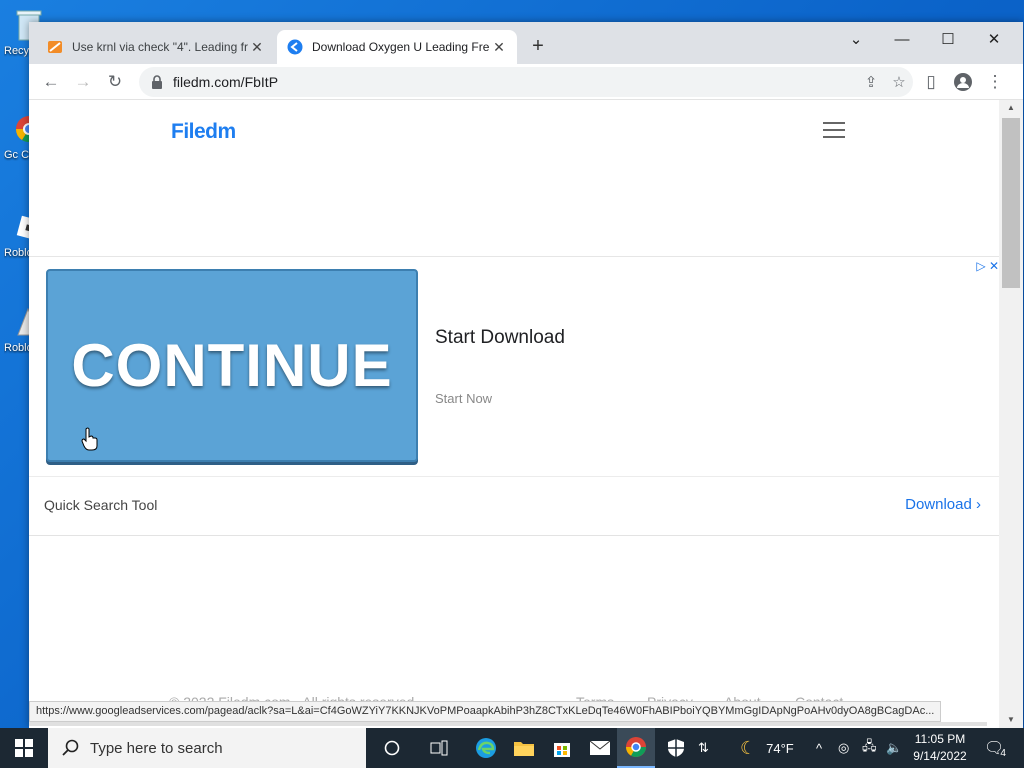 The width and height of the screenshot is (1024, 768). Describe the element at coordinates (940, 739) in the screenshot. I see `clock-time: 11:05 PM` at that location.